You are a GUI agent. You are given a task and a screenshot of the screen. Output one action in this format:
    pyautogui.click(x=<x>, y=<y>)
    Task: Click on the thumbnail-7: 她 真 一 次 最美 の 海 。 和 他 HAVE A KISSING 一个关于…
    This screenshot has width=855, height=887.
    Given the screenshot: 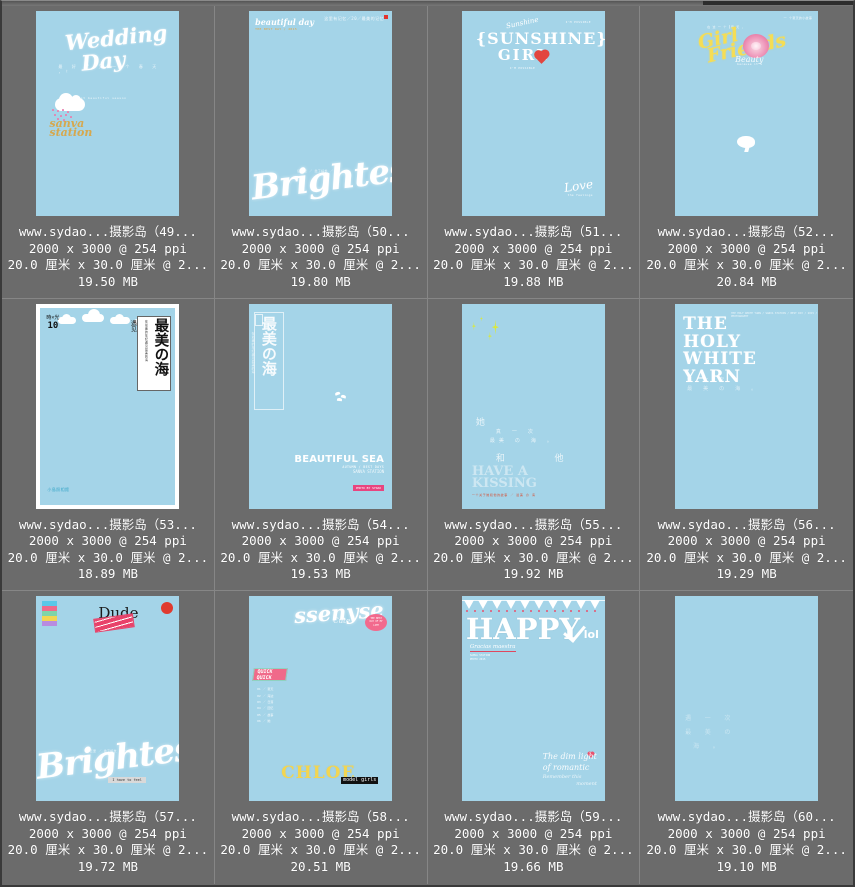 What is the action you would take?
    pyautogui.click(x=534, y=406)
    